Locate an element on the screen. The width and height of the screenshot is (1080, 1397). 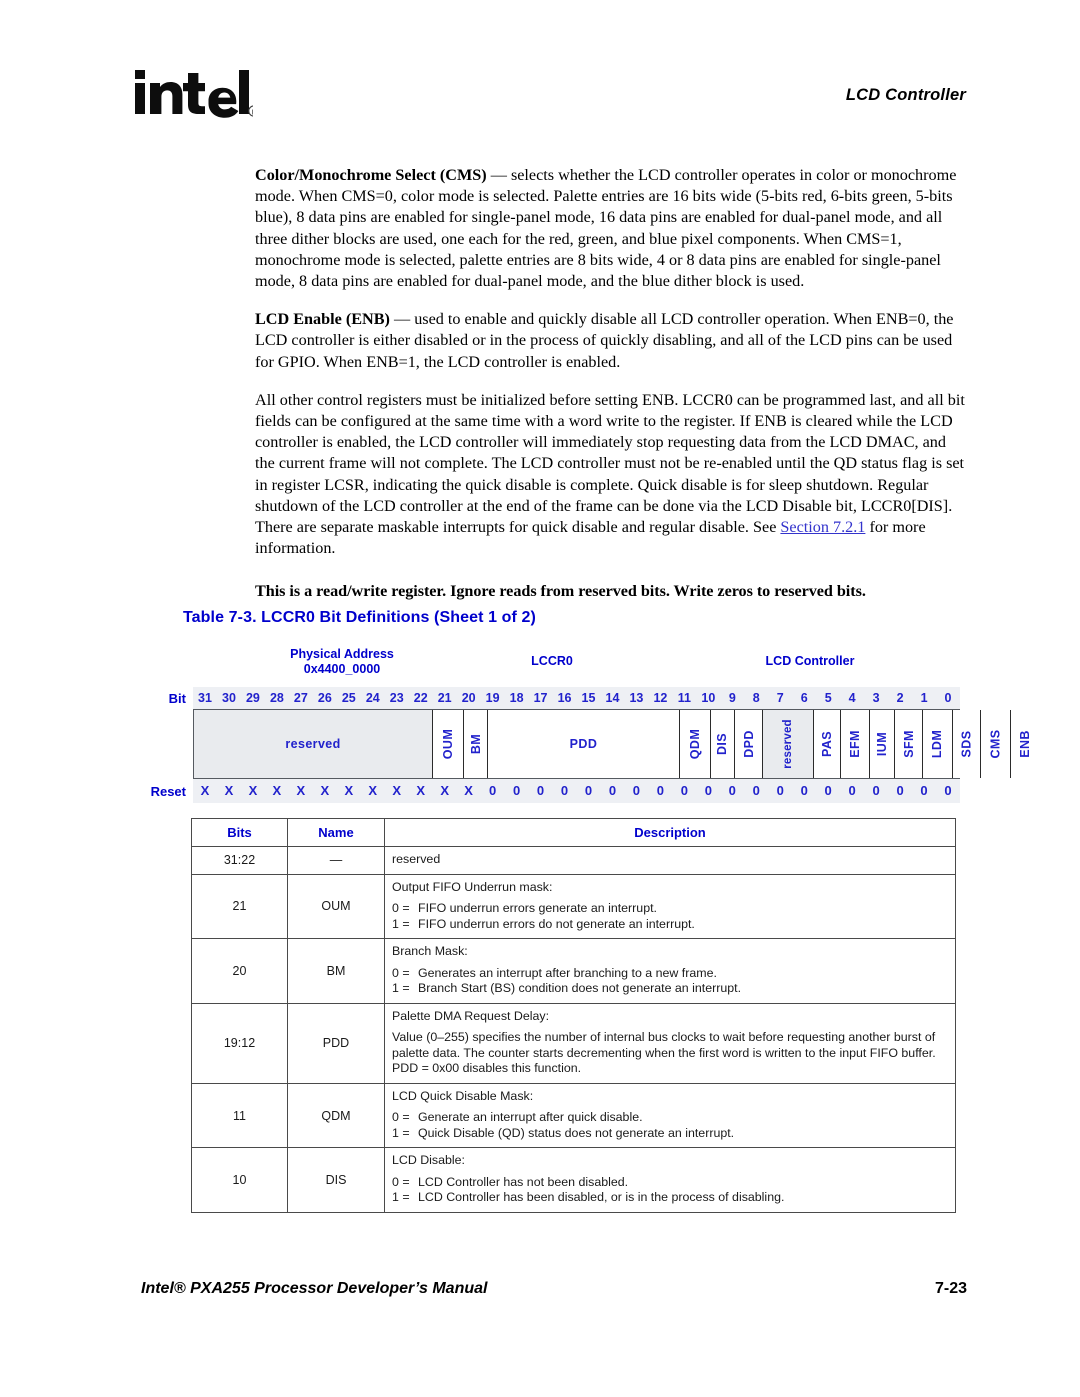
register-field-ium-10: IUM is located at coordinates (882, 744).